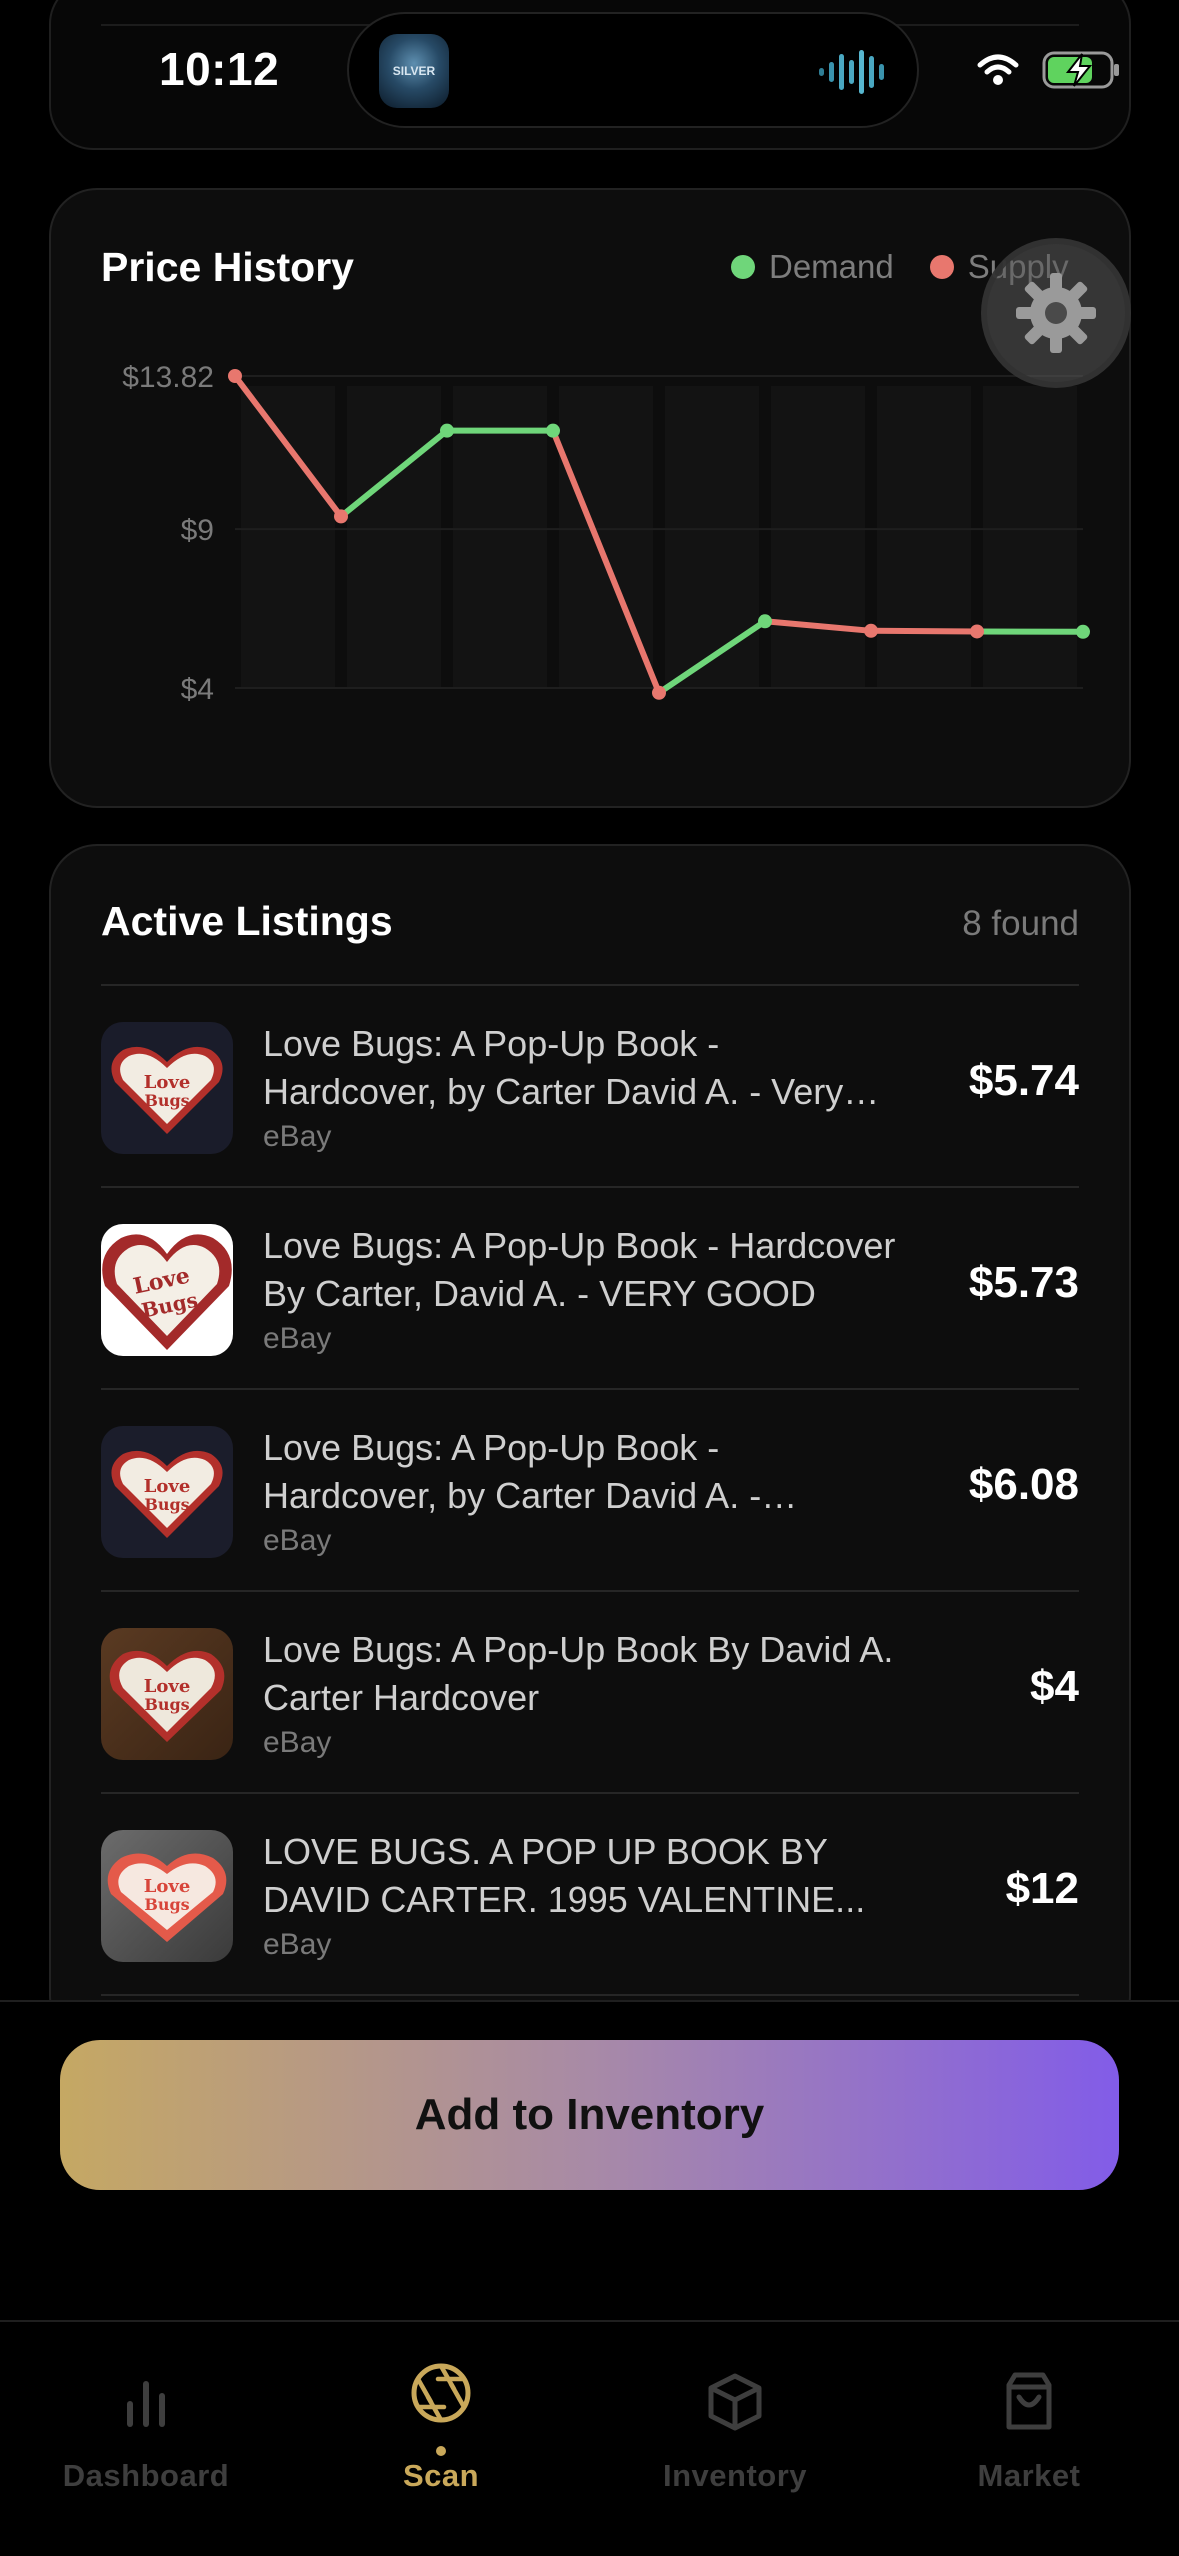 The height and width of the screenshot is (2556, 1179). Describe the element at coordinates (146, 2475) in the screenshot. I see `tab-dashboard-label: Dashboard` at that location.